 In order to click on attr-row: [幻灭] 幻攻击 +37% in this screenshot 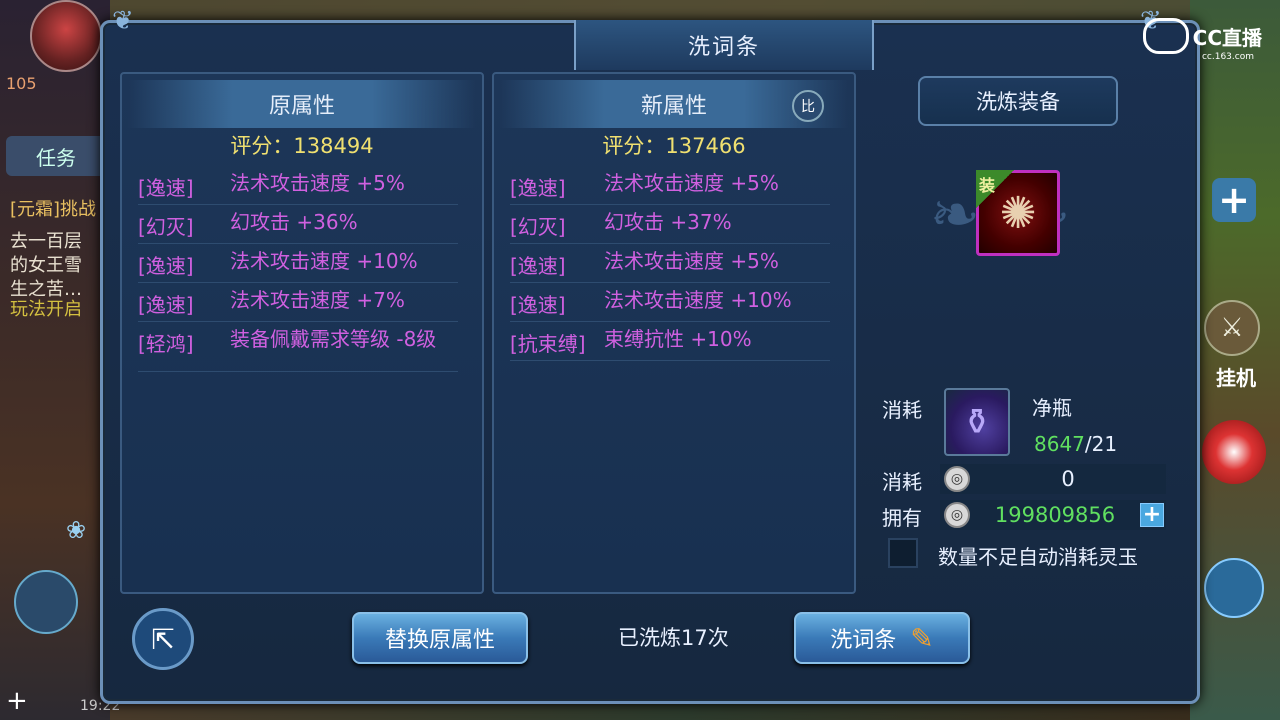, I will do `click(670, 224)`.